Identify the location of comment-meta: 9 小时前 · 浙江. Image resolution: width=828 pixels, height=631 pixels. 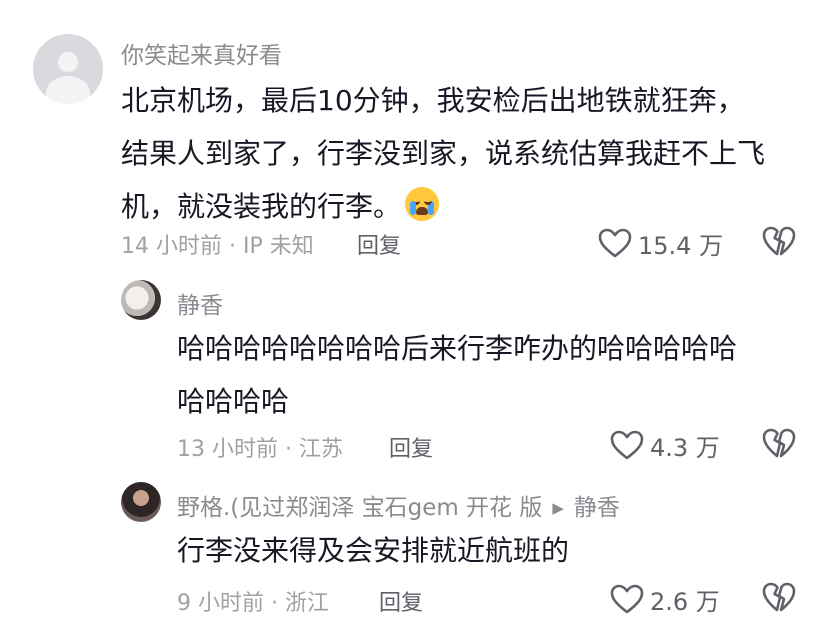
(253, 603).